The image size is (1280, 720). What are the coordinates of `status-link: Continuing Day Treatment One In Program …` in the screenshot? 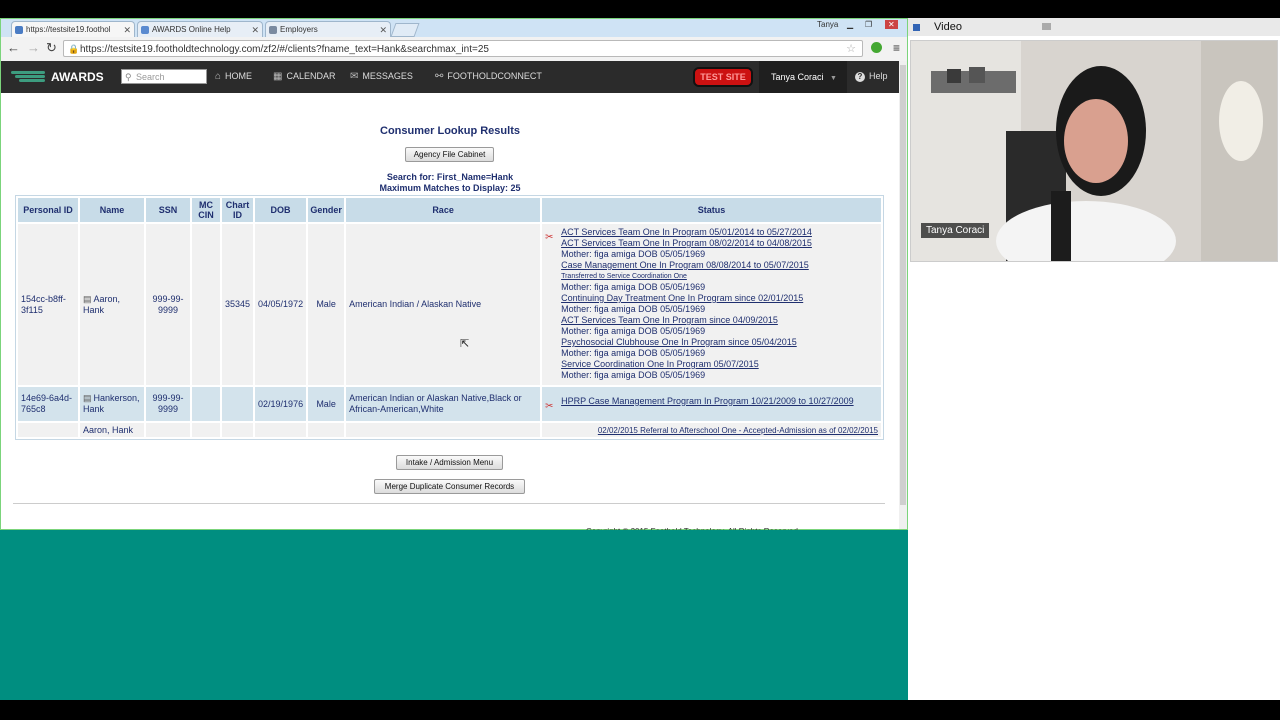 It's located at (719, 298).